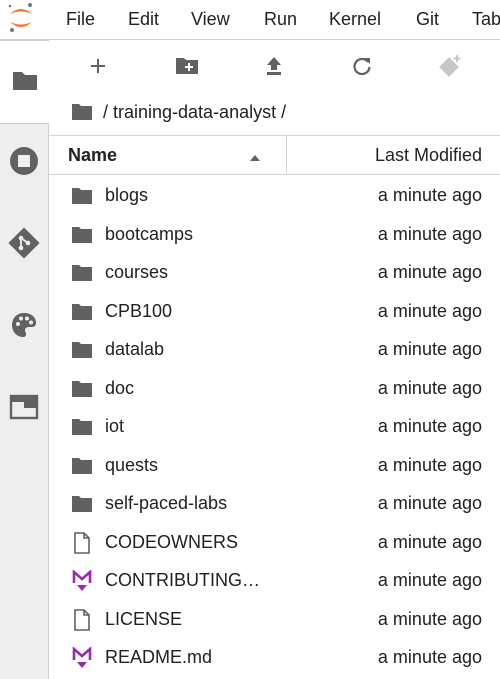 Image resolution: width=500 pixels, height=679 pixels. What do you see at coordinates (115, 426) in the screenshot?
I see `file-name: iot` at bounding box center [115, 426].